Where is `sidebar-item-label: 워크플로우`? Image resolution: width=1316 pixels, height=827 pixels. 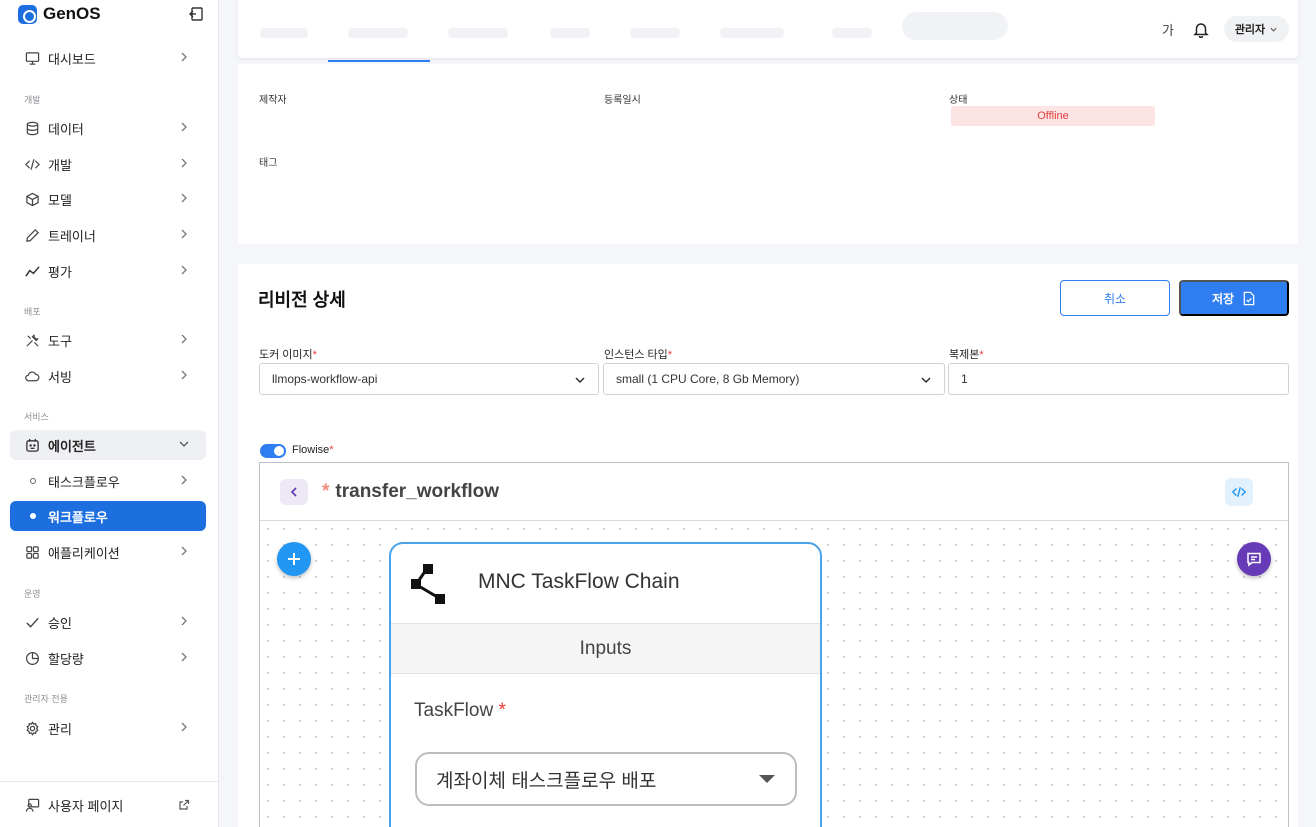
sidebar-item-label: 워크플로우 is located at coordinates (78, 517).